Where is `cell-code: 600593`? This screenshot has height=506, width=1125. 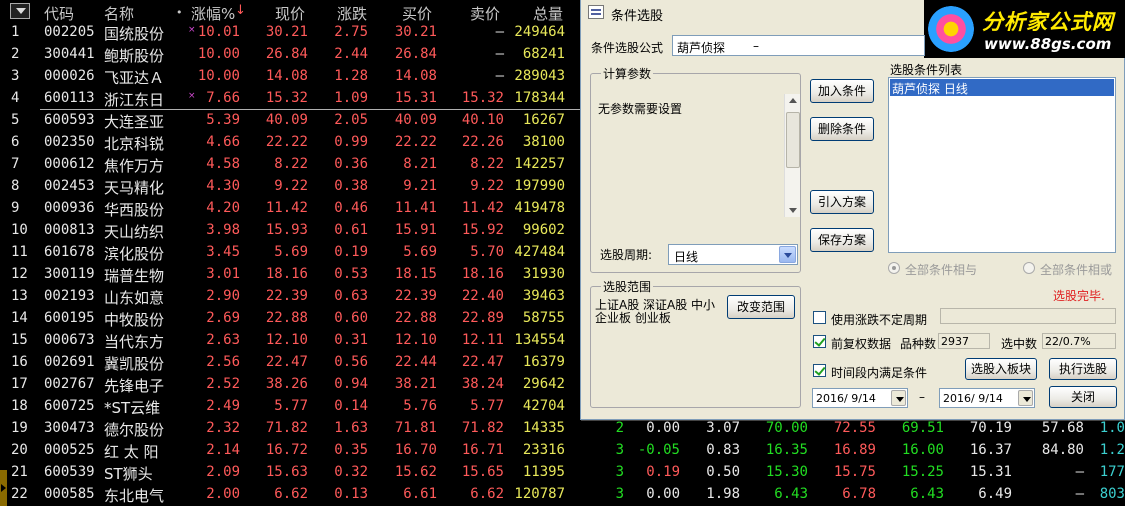 cell-code: 600593 is located at coordinates (69, 120).